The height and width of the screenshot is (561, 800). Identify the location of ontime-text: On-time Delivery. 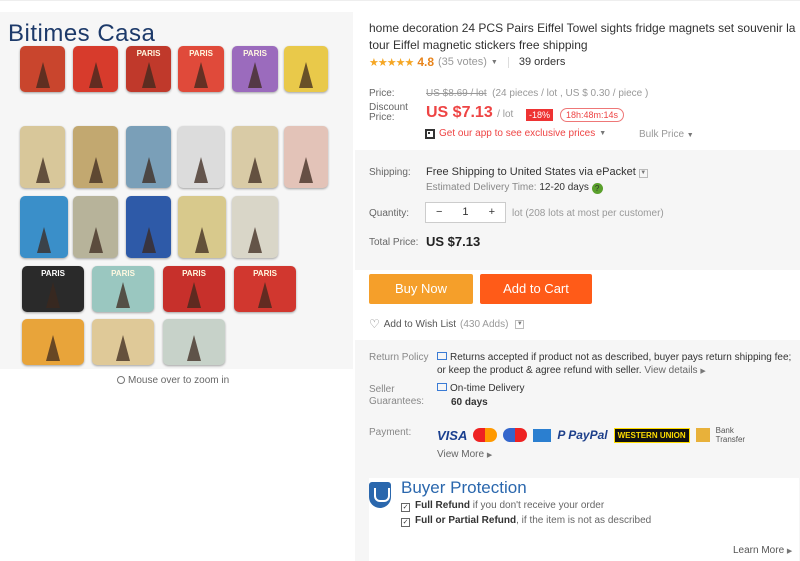
(487, 388).